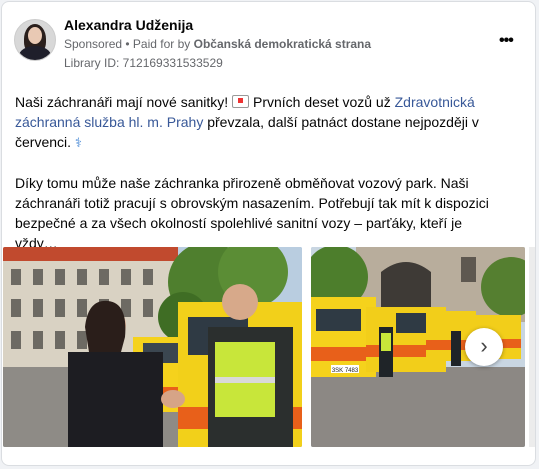 The height and width of the screenshot is (469, 539). Describe the element at coordinates (506, 41) in the screenshot. I see `more-options-icon: •••` at that location.